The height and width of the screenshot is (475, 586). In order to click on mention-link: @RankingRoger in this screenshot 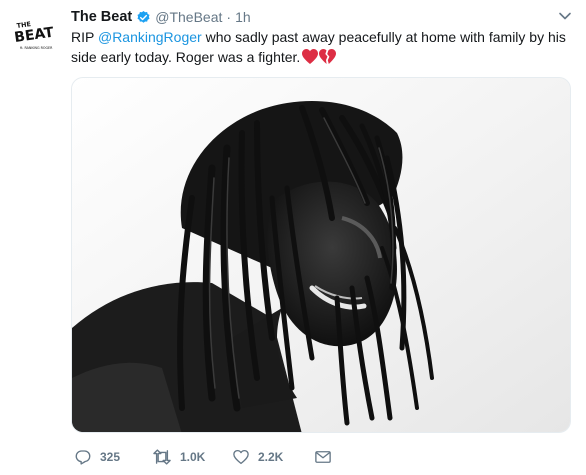, I will do `click(150, 37)`.